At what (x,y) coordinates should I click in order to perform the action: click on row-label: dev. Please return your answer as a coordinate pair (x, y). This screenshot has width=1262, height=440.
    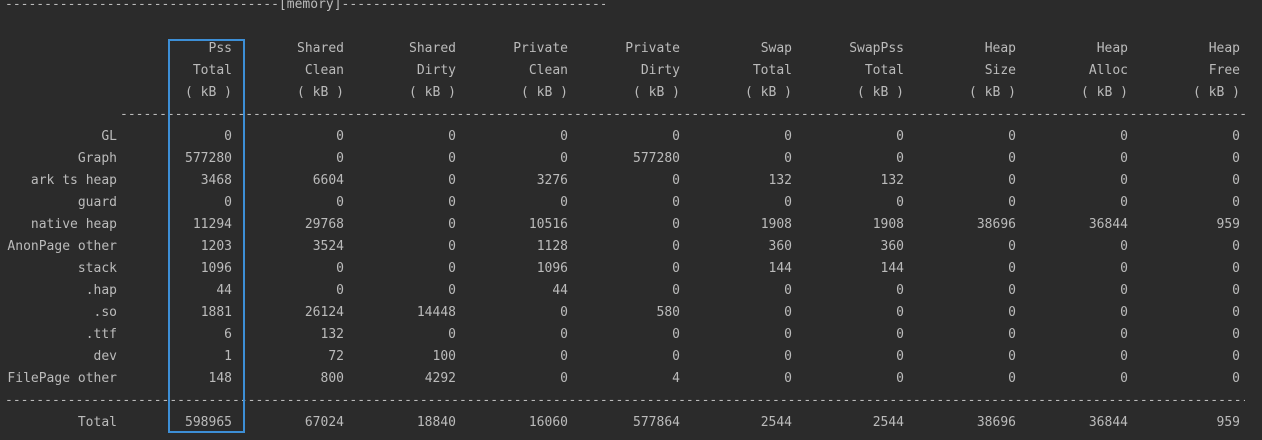
    Looking at the image, I should click on (105, 356).